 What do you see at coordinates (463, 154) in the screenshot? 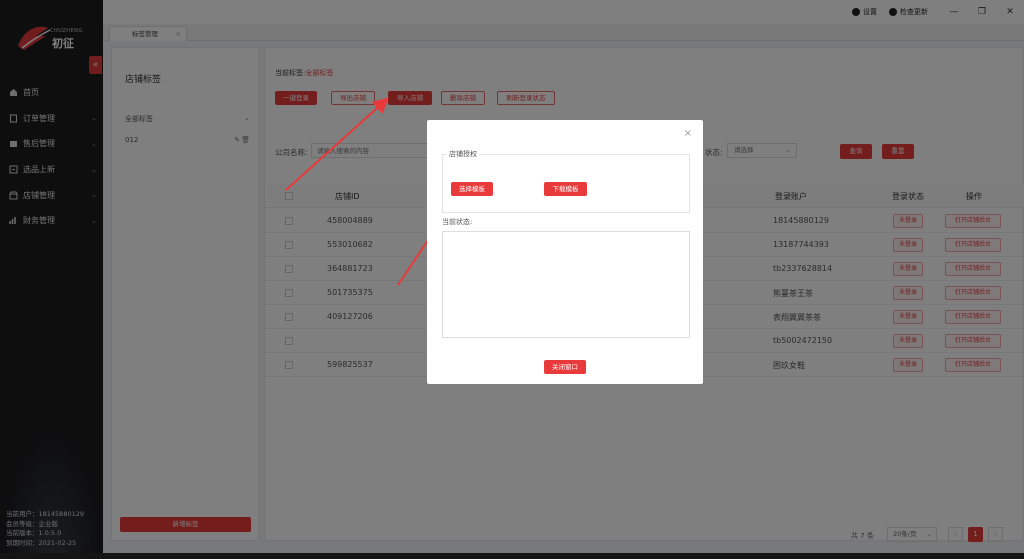
I see `store-auth-legend: 店铺授权` at bounding box center [463, 154].